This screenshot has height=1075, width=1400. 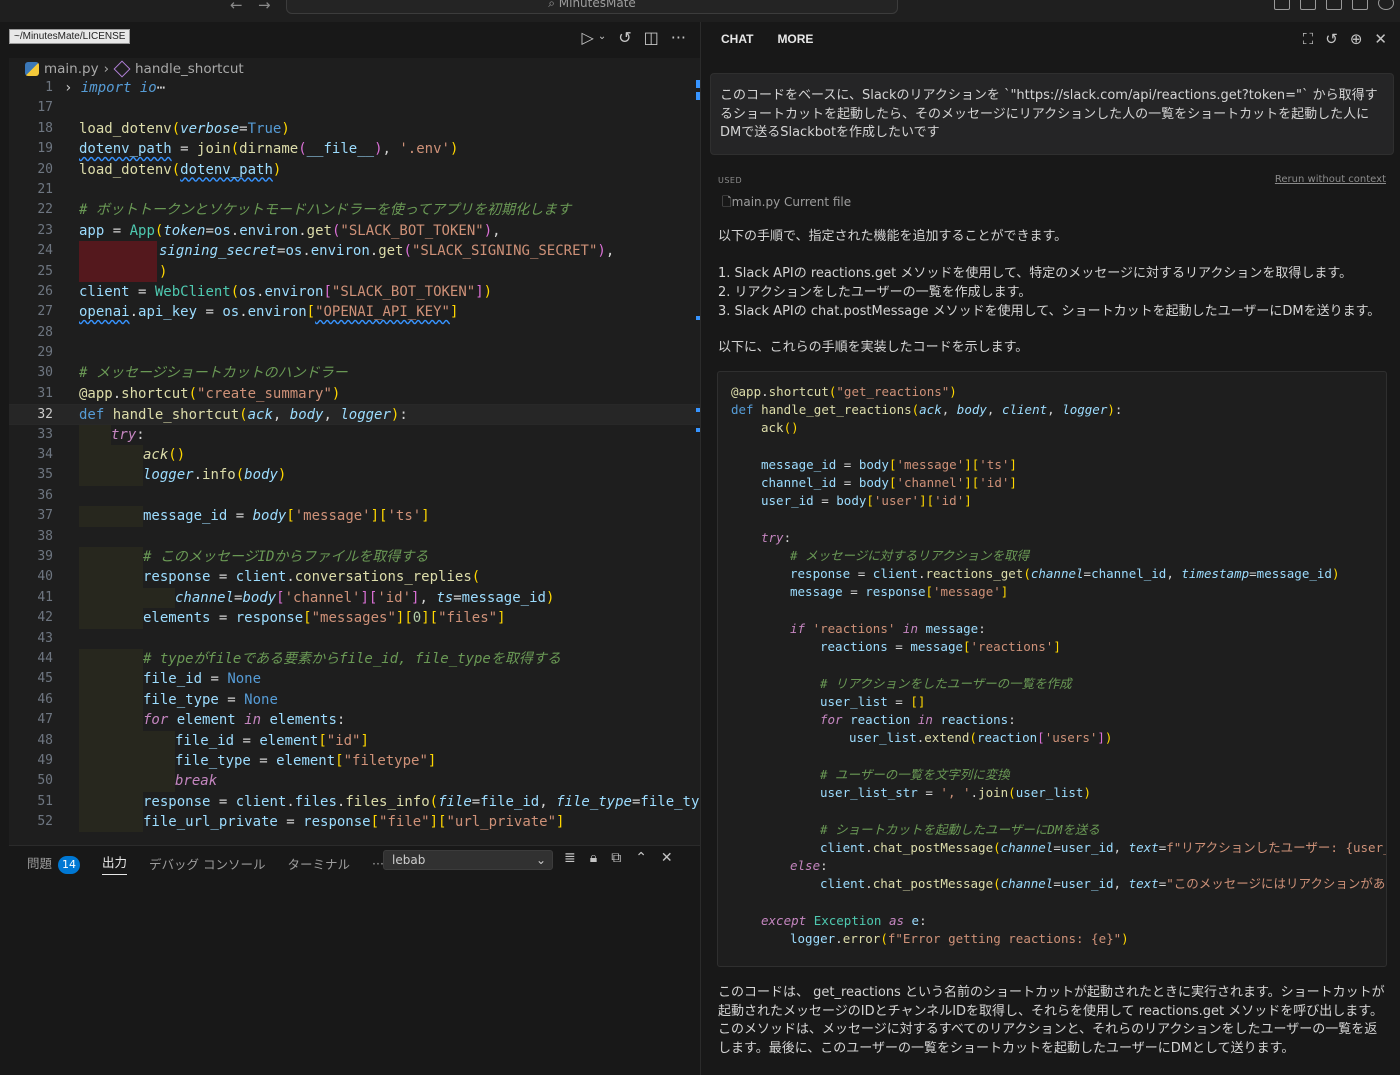 What do you see at coordinates (207, 863) in the screenshot?
I see `tab-debug-console: デバッグ コンソール` at bounding box center [207, 863].